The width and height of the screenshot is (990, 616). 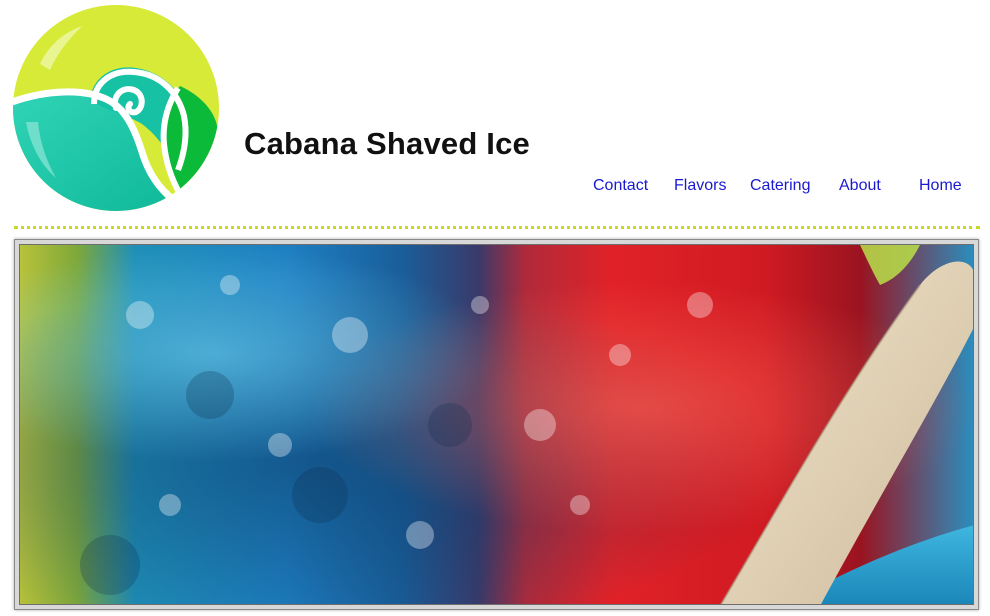 I want to click on nav-link-contact: Contact, so click(x=620, y=186).